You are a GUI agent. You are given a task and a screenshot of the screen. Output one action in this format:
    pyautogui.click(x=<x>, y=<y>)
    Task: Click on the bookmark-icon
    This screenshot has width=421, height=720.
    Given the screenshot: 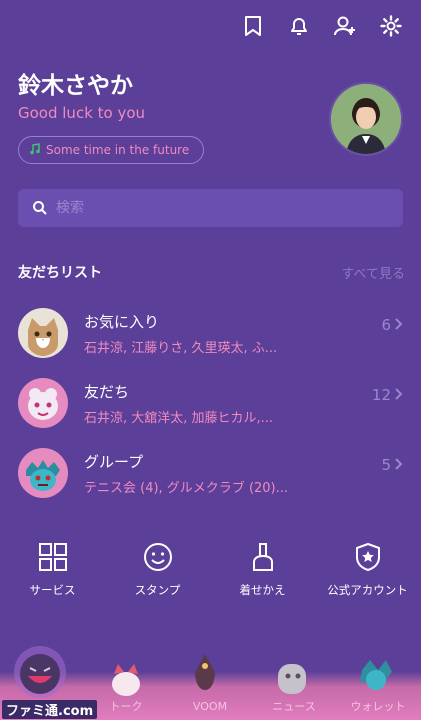 What is the action you would take?
    pyautogui.click(x=253, y=26)
    